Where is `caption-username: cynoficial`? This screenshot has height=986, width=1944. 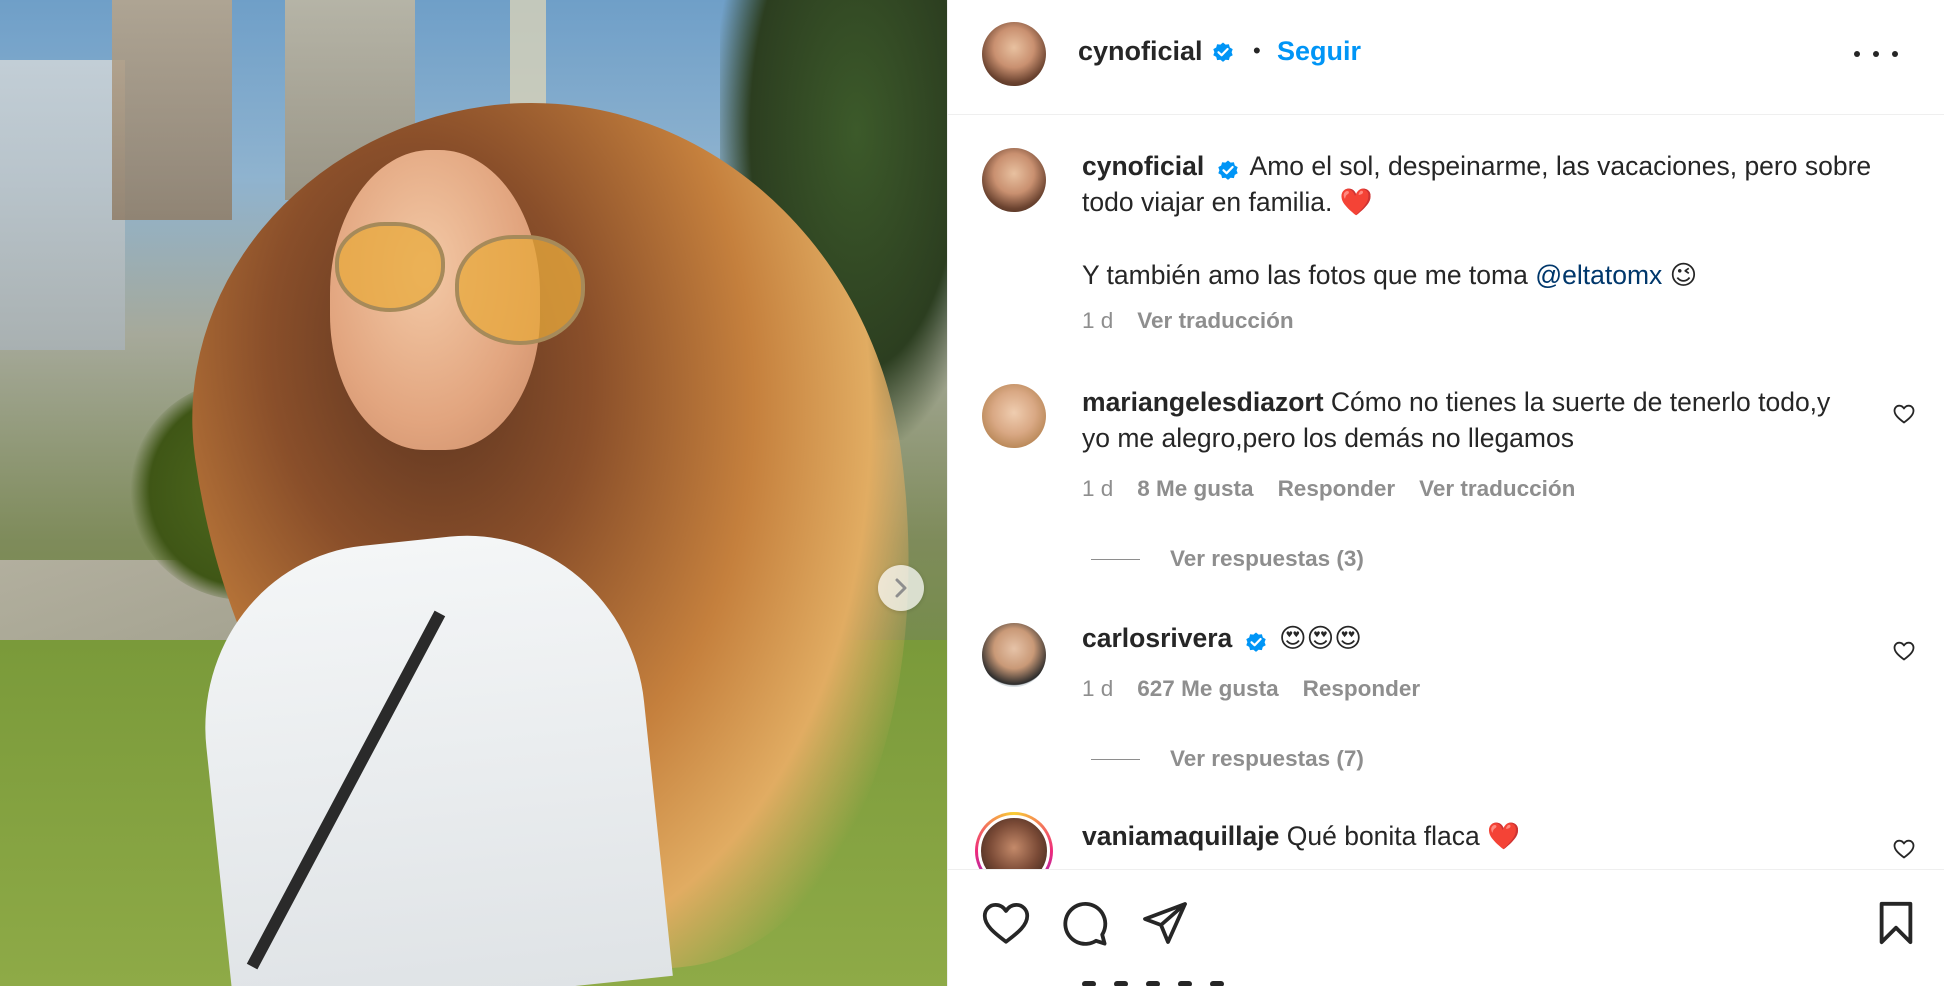
caption-username: cynoficial is located at coordinates (1143, 166).